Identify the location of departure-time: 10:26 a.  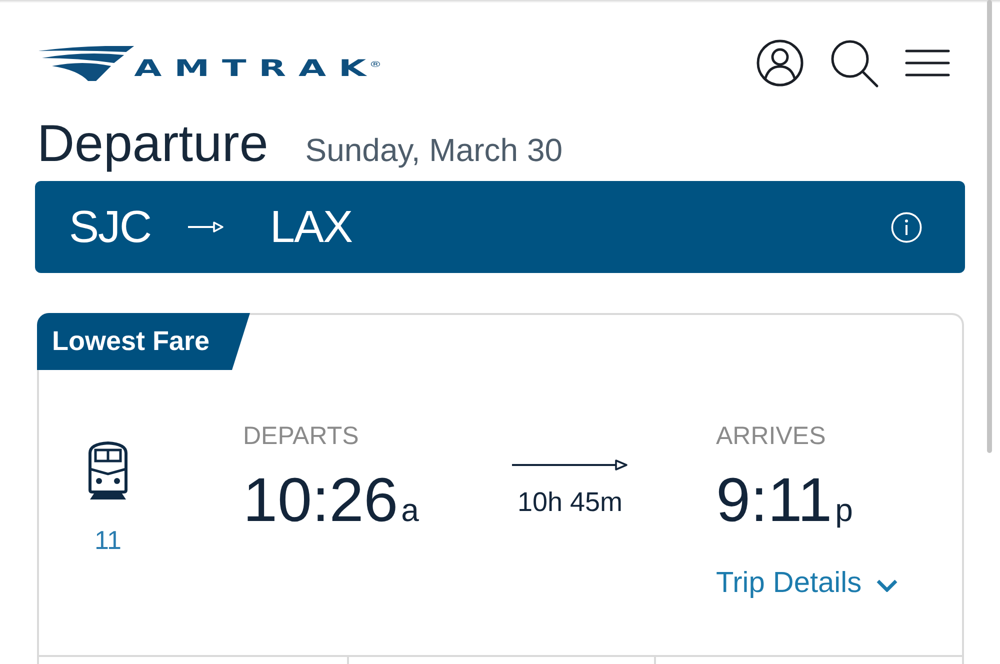
(331, 503).